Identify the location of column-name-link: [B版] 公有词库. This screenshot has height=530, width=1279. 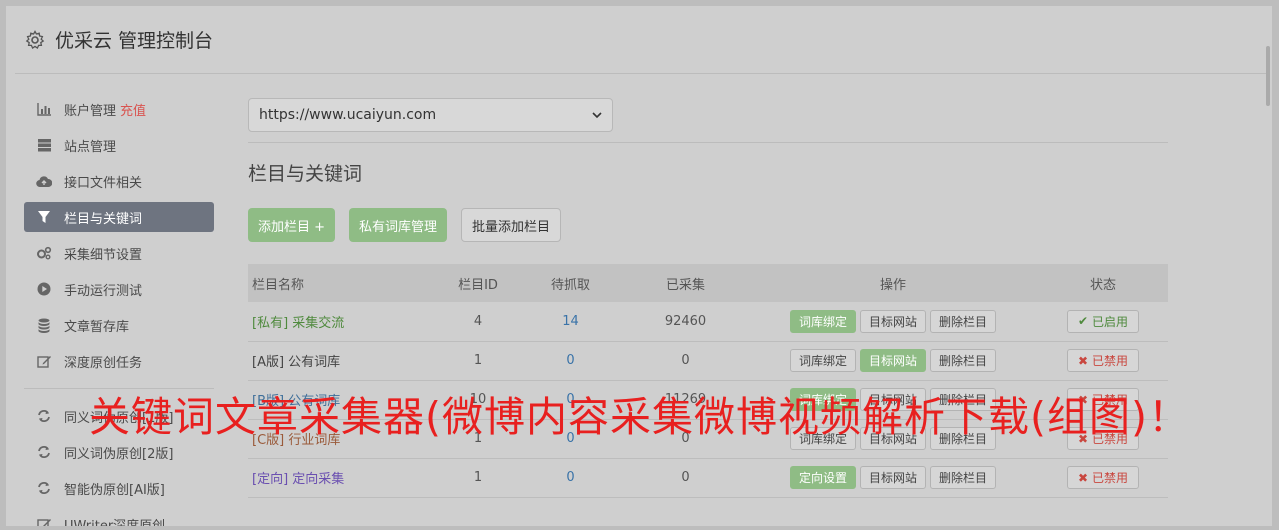
(343, 399).